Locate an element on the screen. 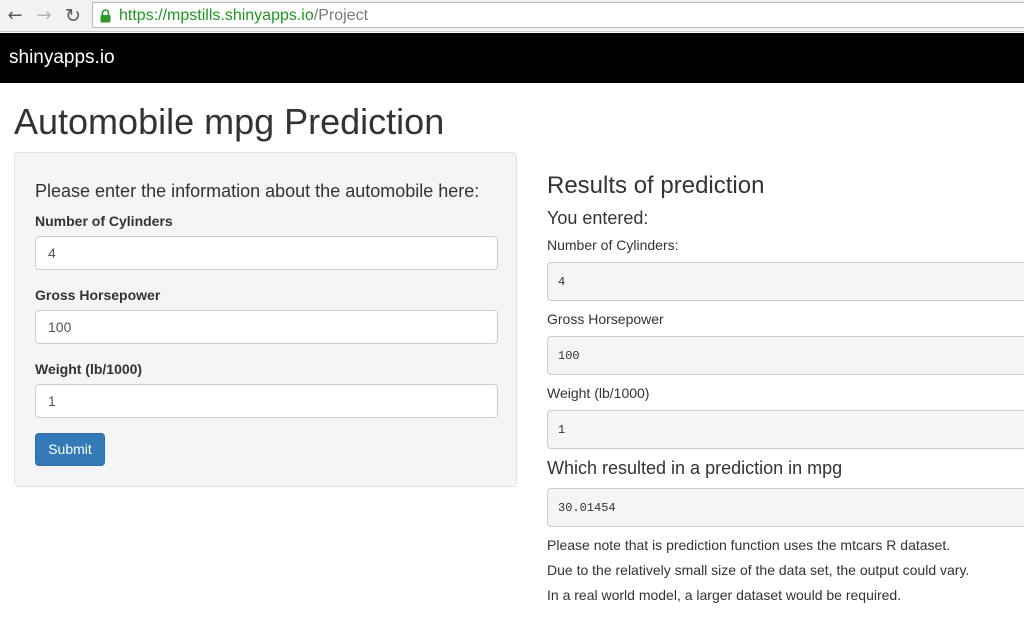  url-host: mpstills.shinyapps.io is located at coordinates (240, 15).